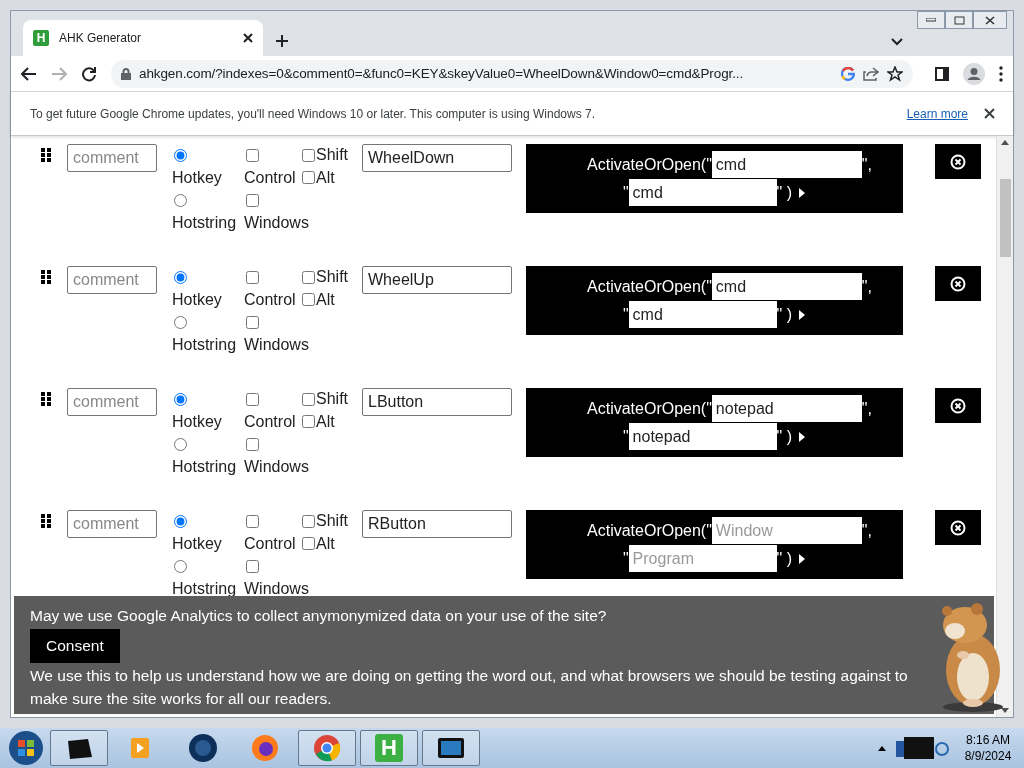  What do you see at coordinates (1005, 218) in the screenshot?
I see `scroll-thumb` at bounding box center [1005, 218].